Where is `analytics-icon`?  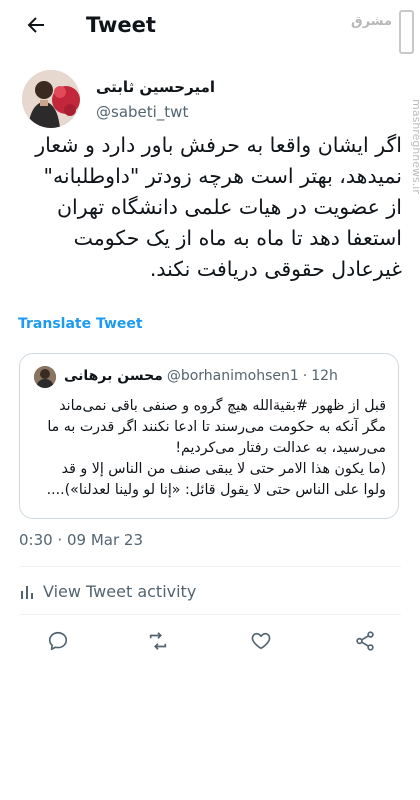 analytics-icon is located at coordinates (27, 592).